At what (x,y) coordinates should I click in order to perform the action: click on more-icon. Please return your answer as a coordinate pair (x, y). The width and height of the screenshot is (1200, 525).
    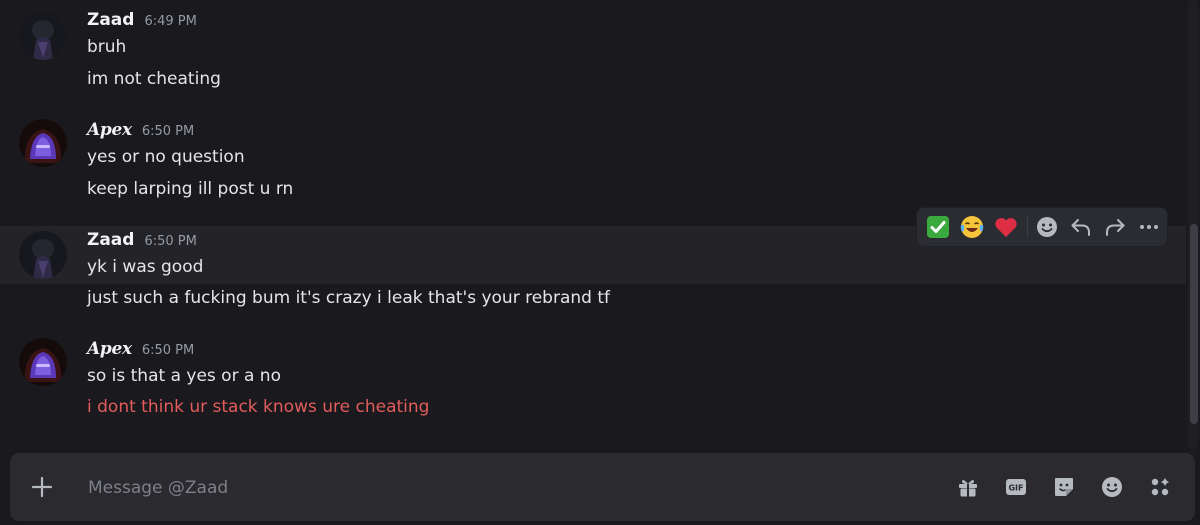
    Looking at the image, I should click on (1148, 227).